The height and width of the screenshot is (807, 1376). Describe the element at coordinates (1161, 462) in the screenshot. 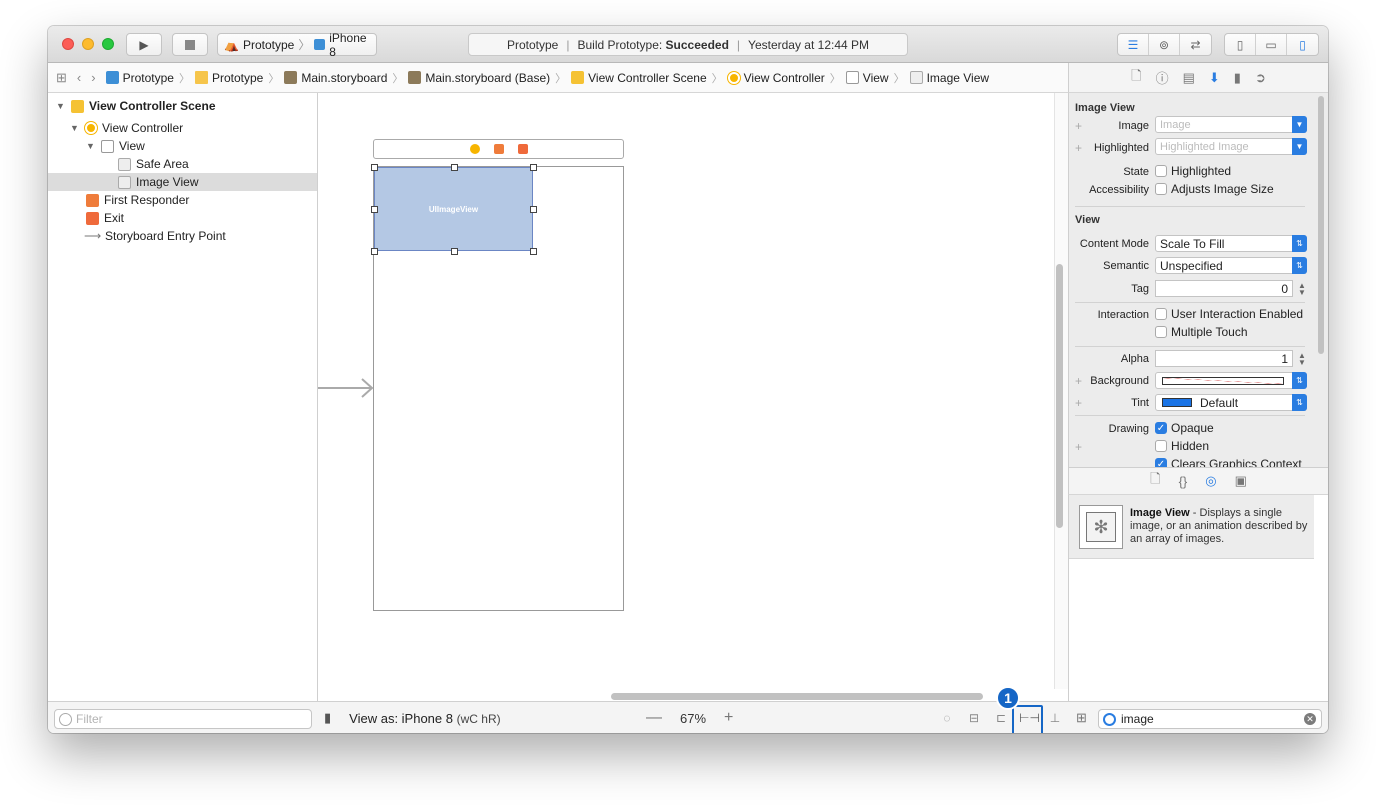

I see `clears-graphics-context-checkbox: ✓` at that location.